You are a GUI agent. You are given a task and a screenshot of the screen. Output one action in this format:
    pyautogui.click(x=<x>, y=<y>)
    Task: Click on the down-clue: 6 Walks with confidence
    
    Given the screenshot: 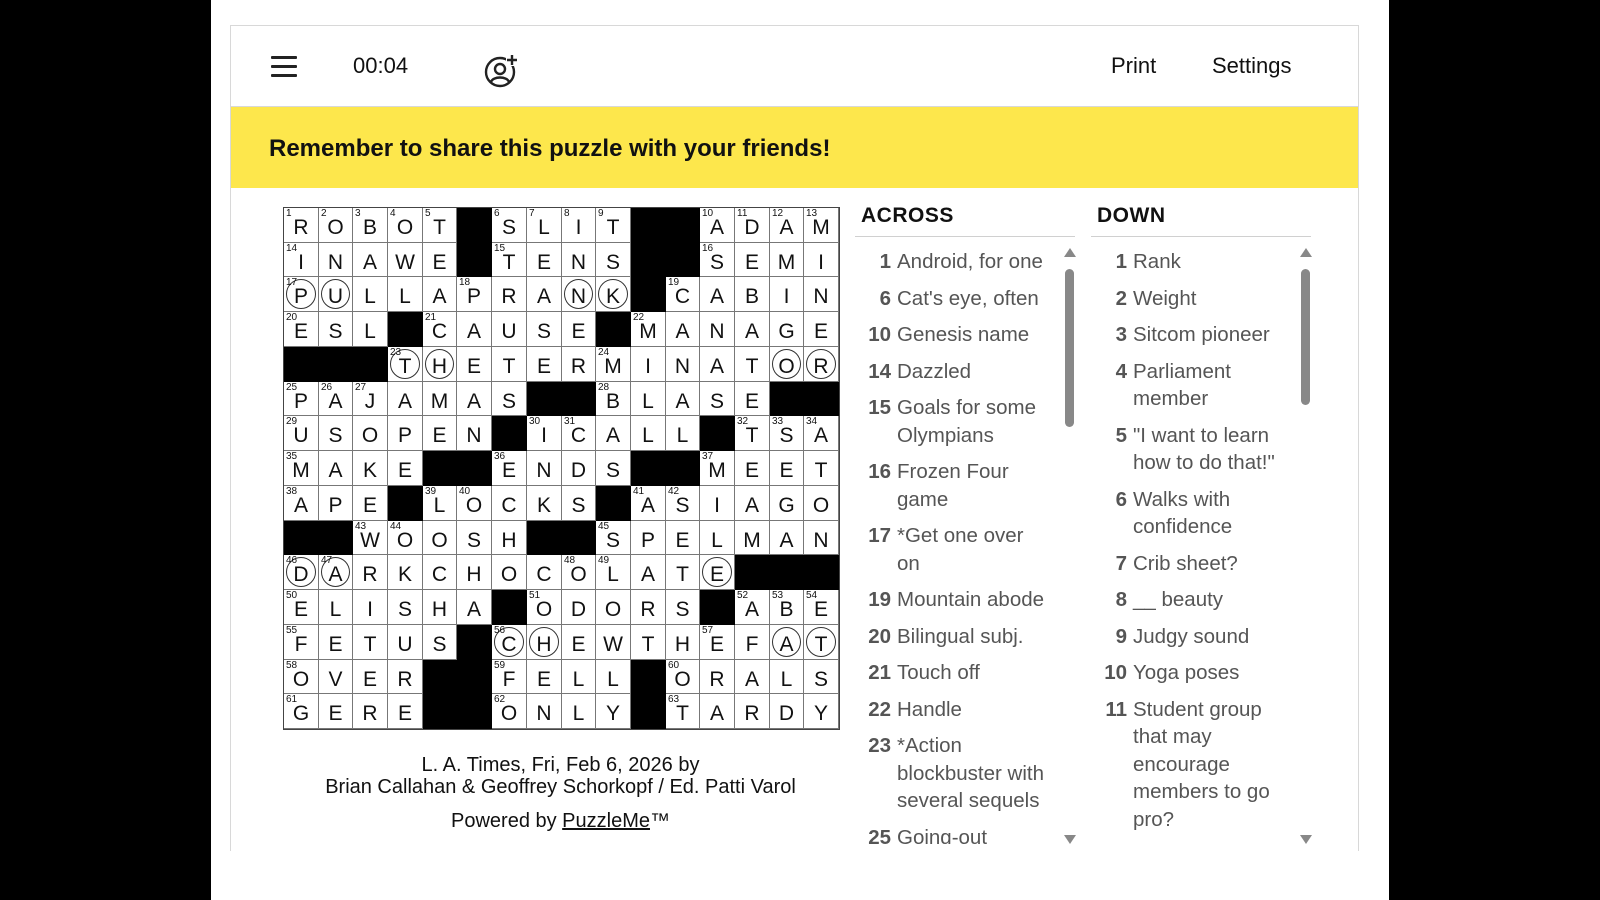 What is the action you would take?
    pyautogui.click(x=1187, y=513)
    